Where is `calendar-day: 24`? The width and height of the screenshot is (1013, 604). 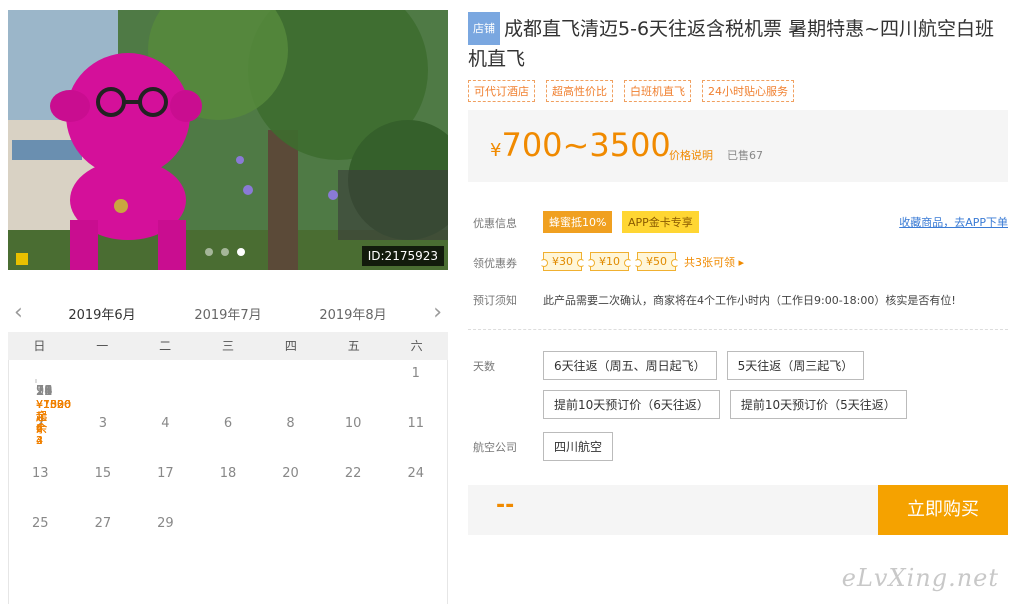
calendar-day: 24 is located at coordinates (415, 485).